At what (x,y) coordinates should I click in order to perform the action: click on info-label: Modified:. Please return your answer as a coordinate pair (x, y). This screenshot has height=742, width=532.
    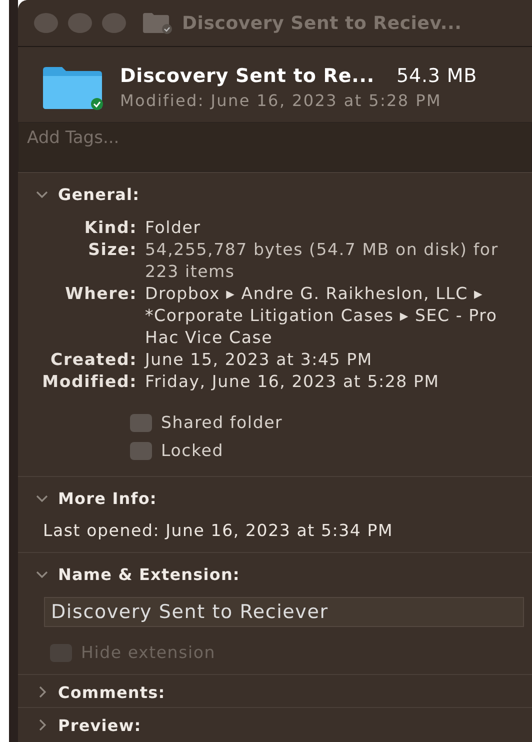
    Looking at the image, I should click on (89, 382).